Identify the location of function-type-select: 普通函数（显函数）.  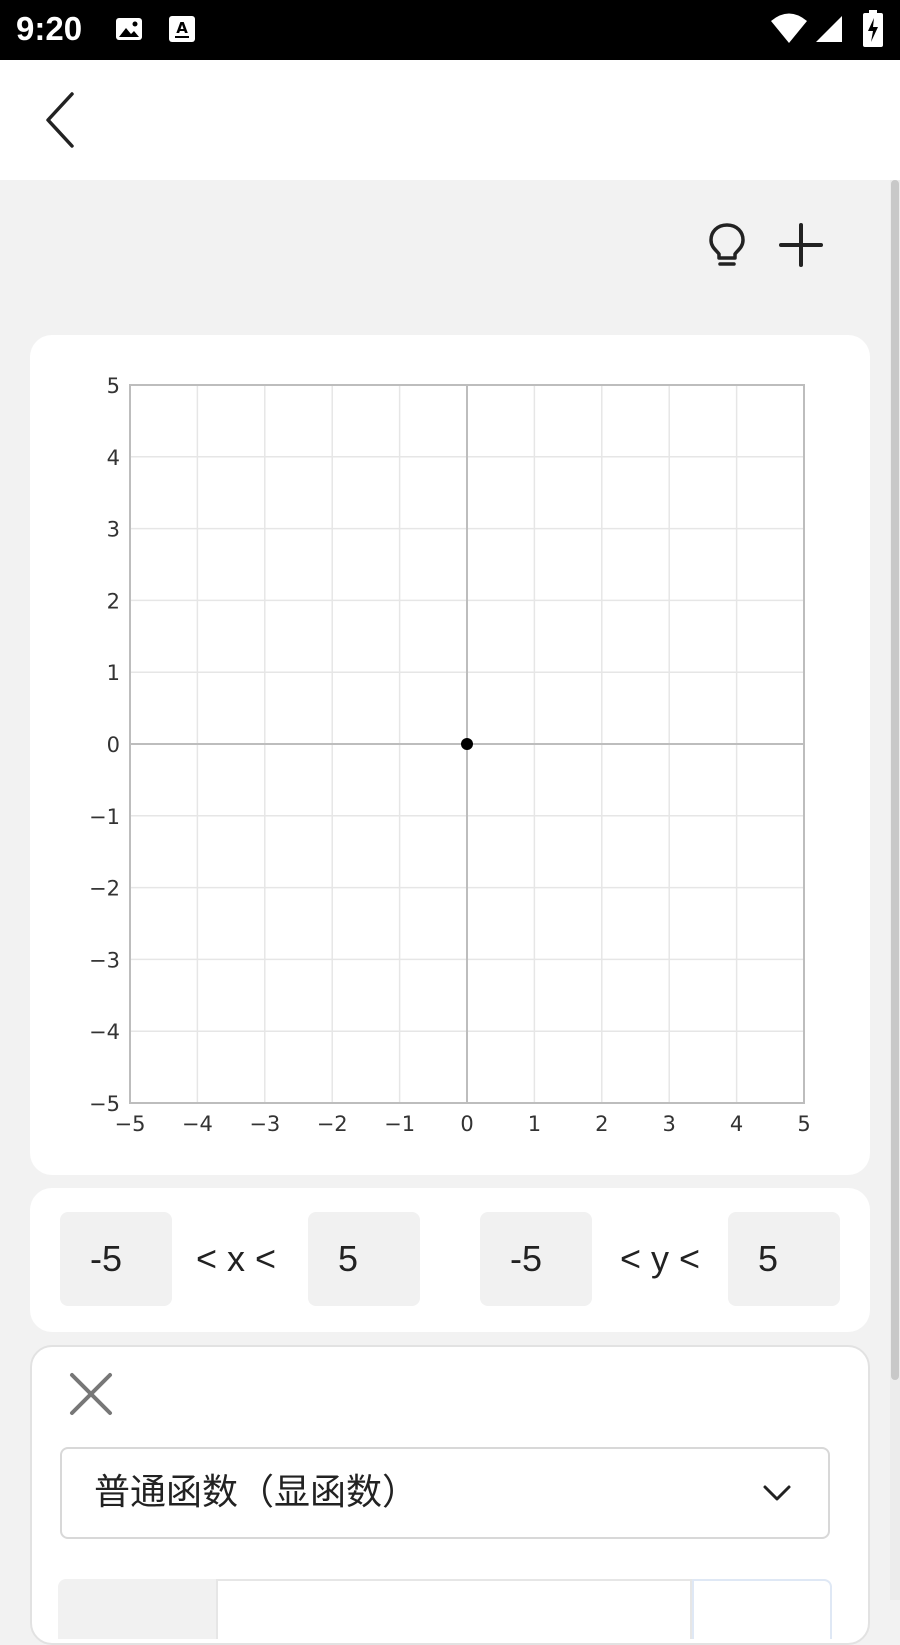
(445, 1493).